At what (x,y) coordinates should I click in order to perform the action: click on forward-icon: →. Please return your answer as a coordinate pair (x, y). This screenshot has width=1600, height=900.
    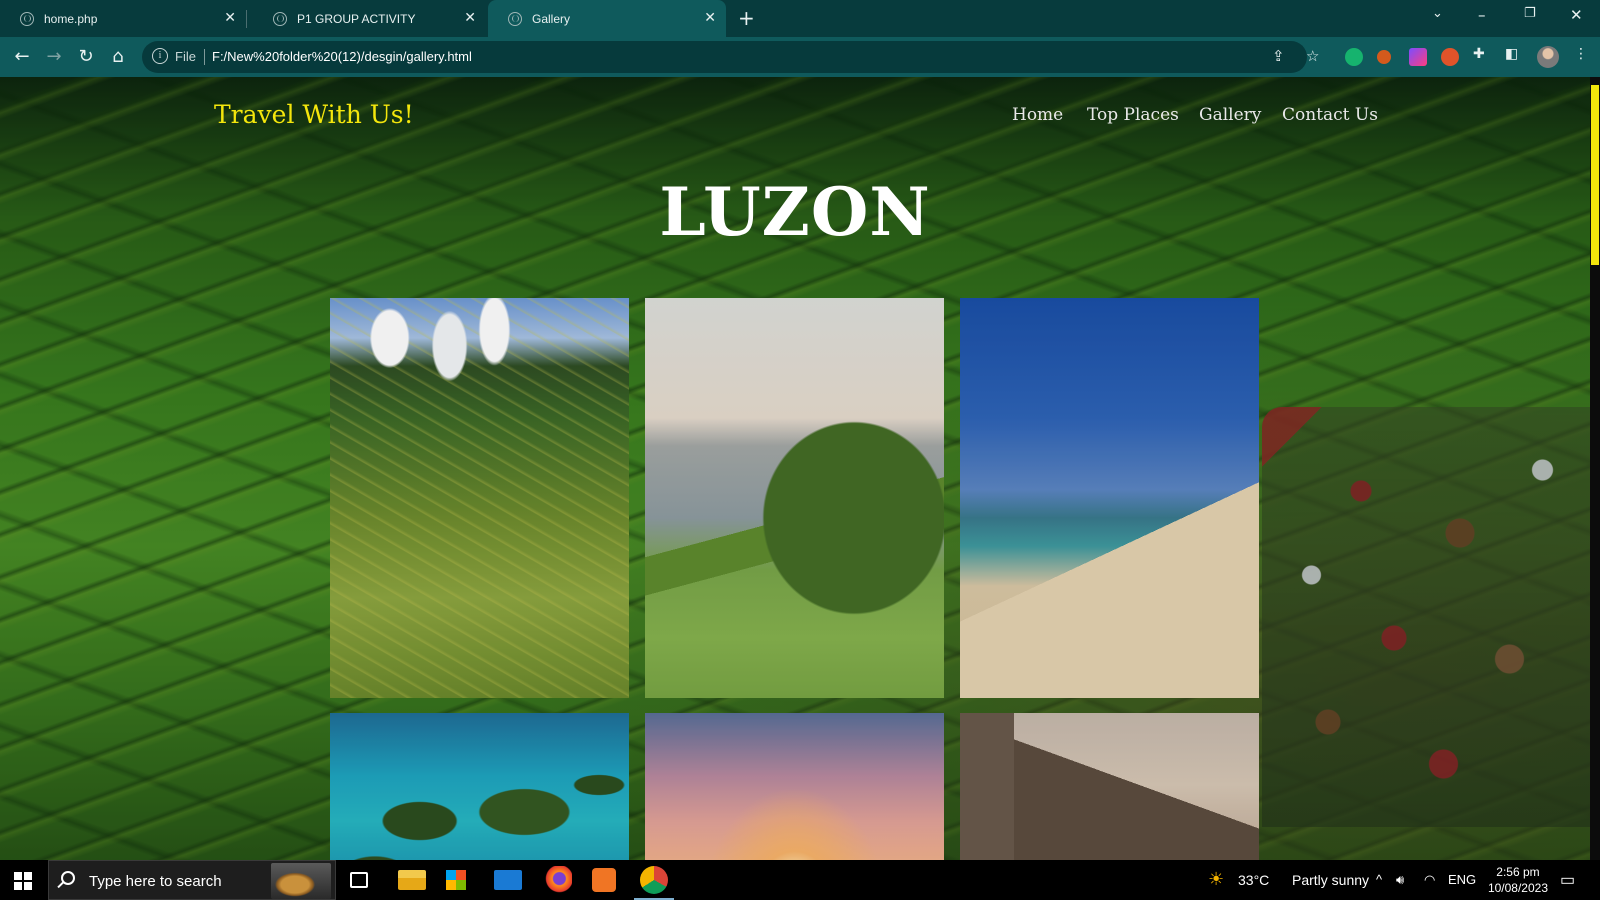
    Looking at the image, I should click on (54, 57).